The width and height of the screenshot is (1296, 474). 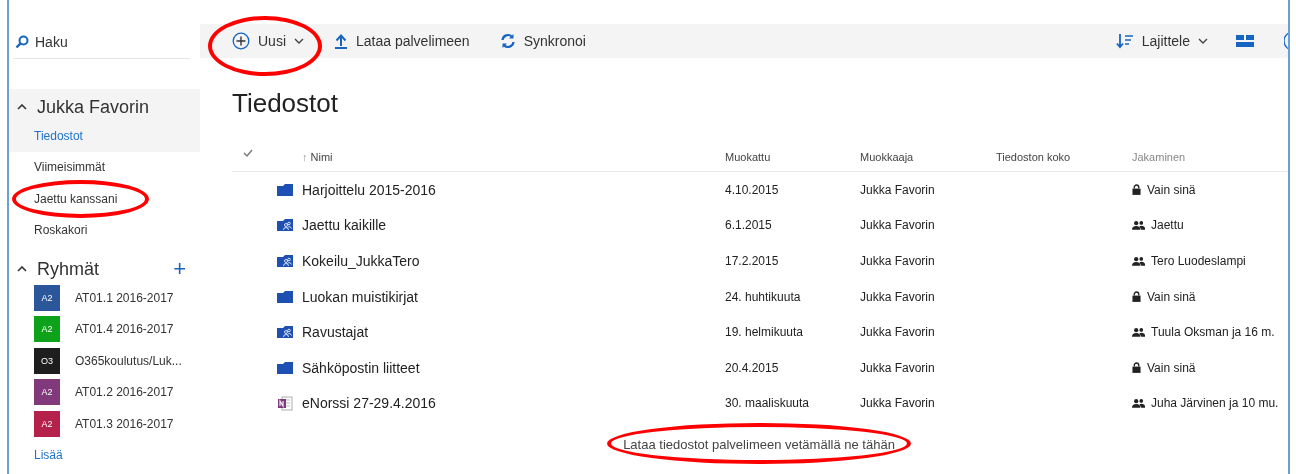 I want to click on group-item: AT01.3 2016-2017, so click(x=124, y=423).